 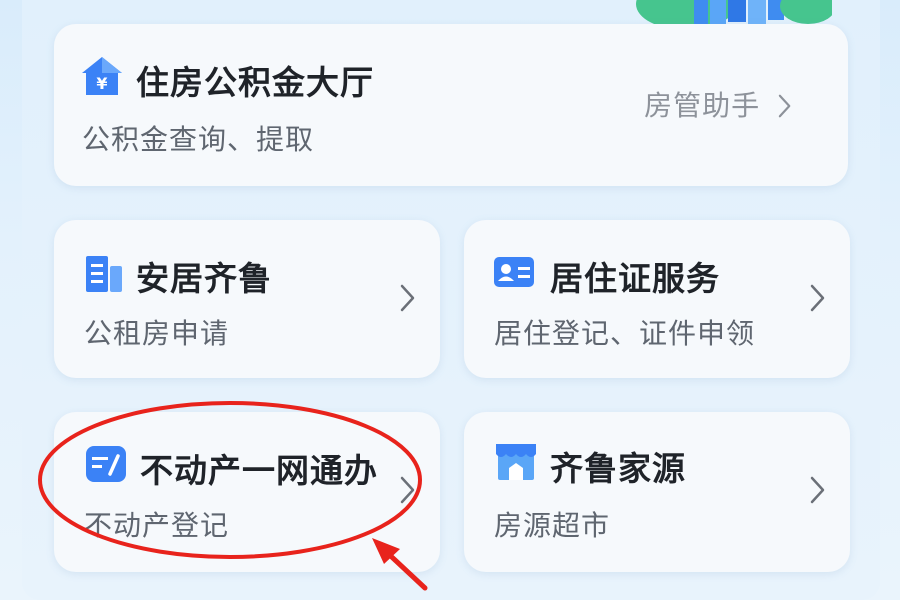 I want to click on id-card-icon, so click(x=514, y=272).